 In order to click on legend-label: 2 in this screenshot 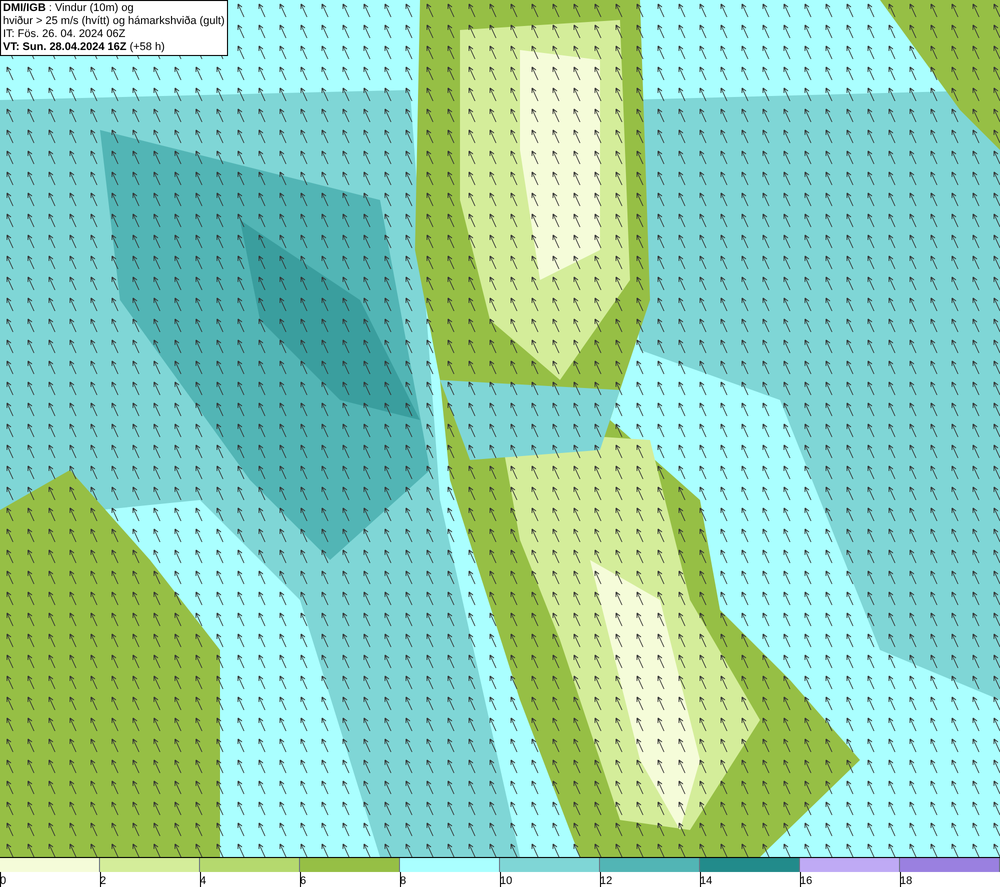, I will do `click(103, 881)`.